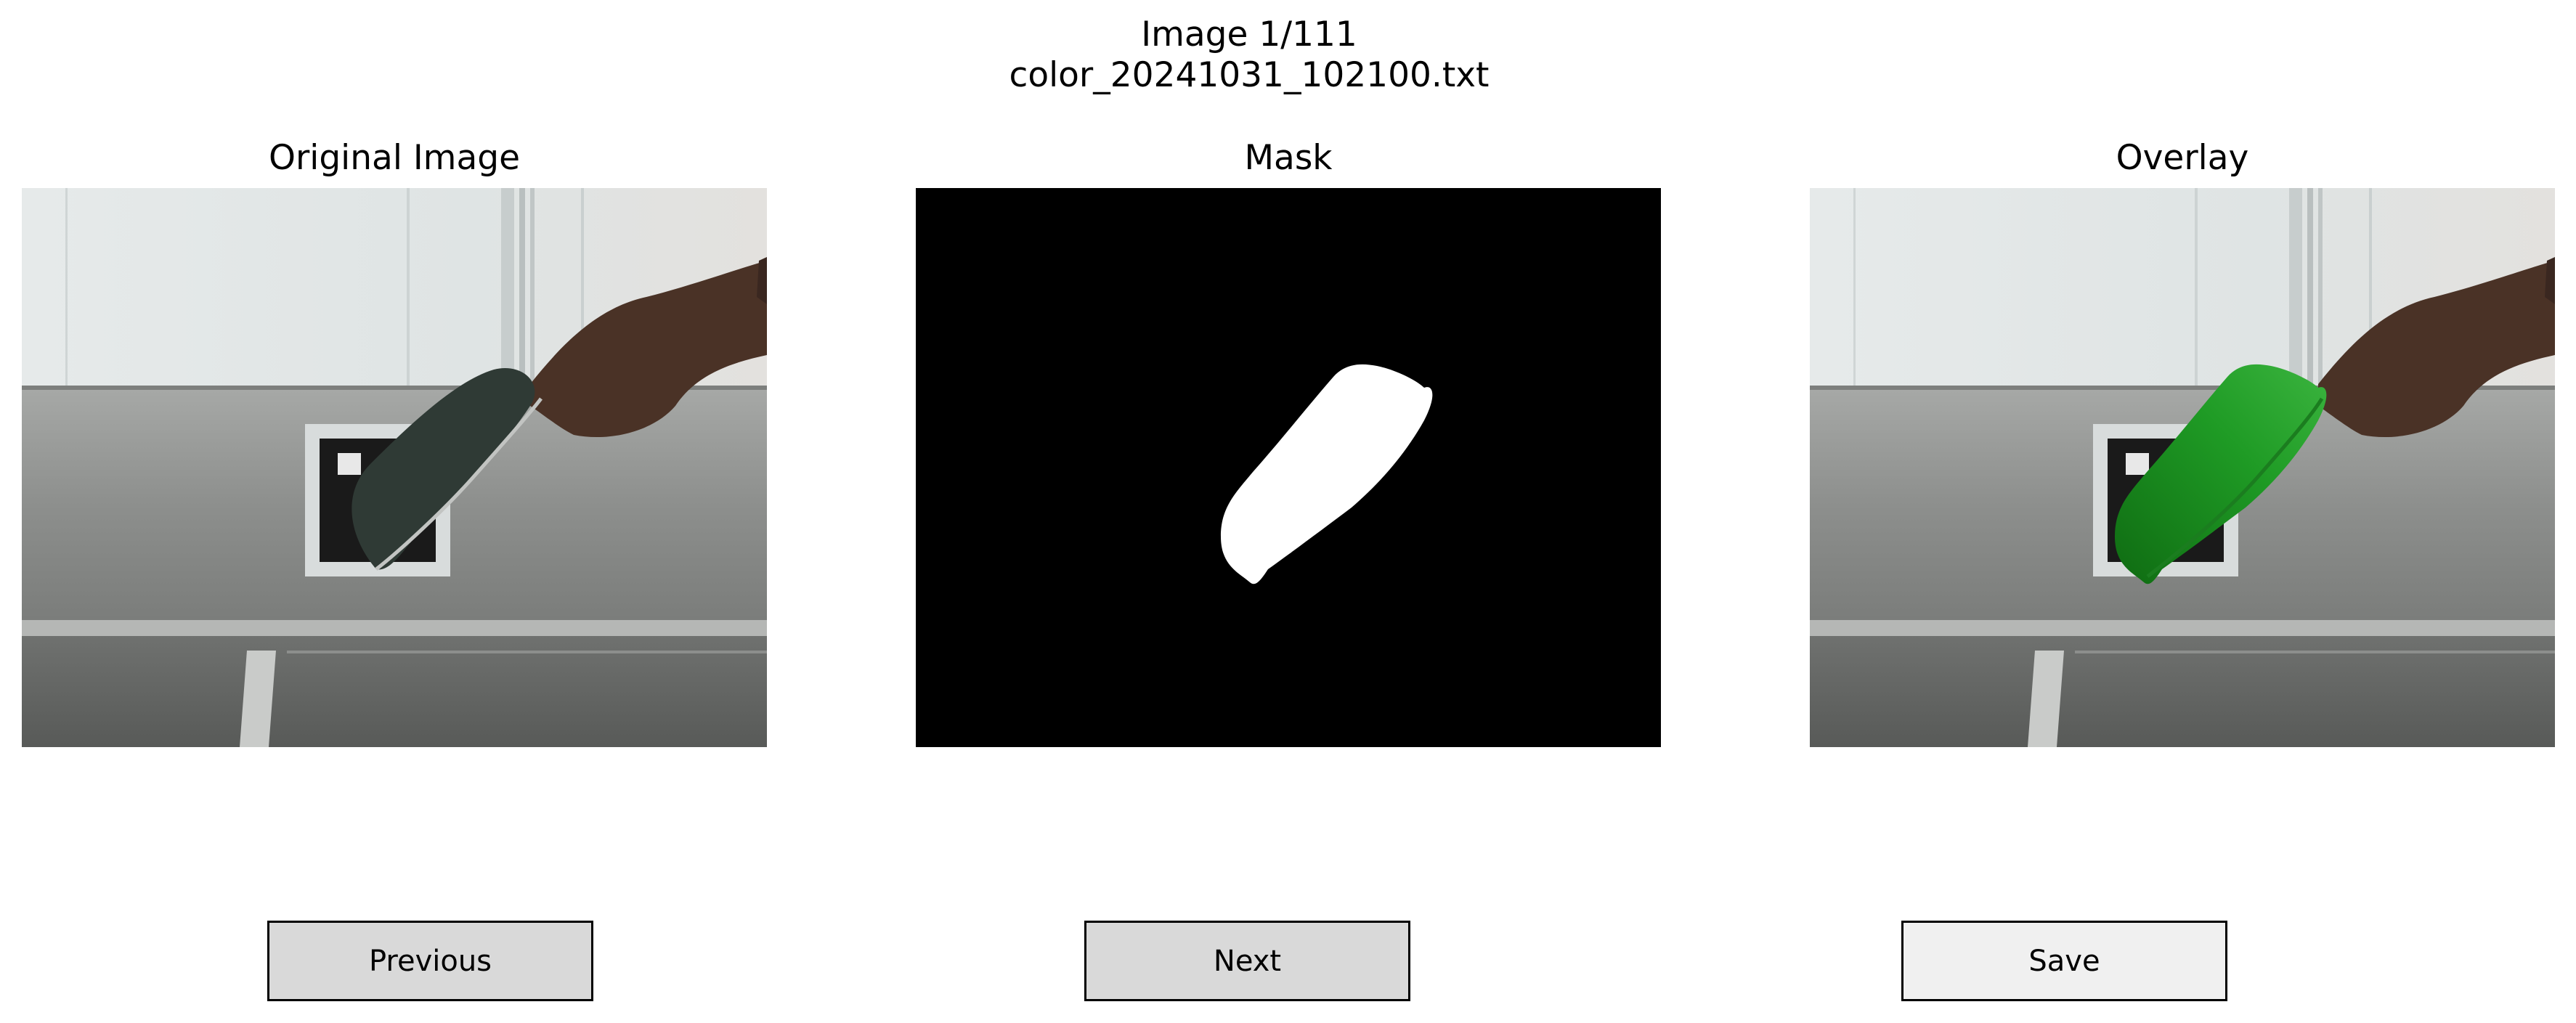  What do you see at coordinates (394, 158) in the screenshot?
I see `panel-title-original: Original Image` at bounding box center [394, 158].